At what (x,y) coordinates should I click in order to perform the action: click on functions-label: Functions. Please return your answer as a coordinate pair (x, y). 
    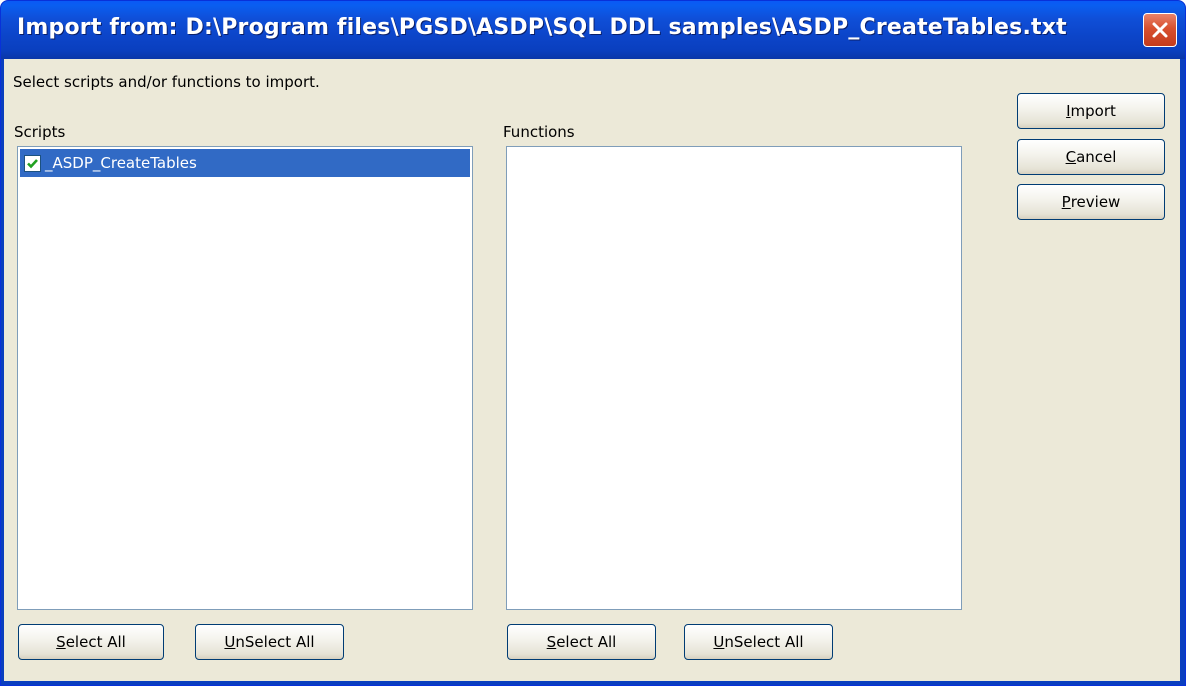
    Looking at the image, I should click on (539, 132).